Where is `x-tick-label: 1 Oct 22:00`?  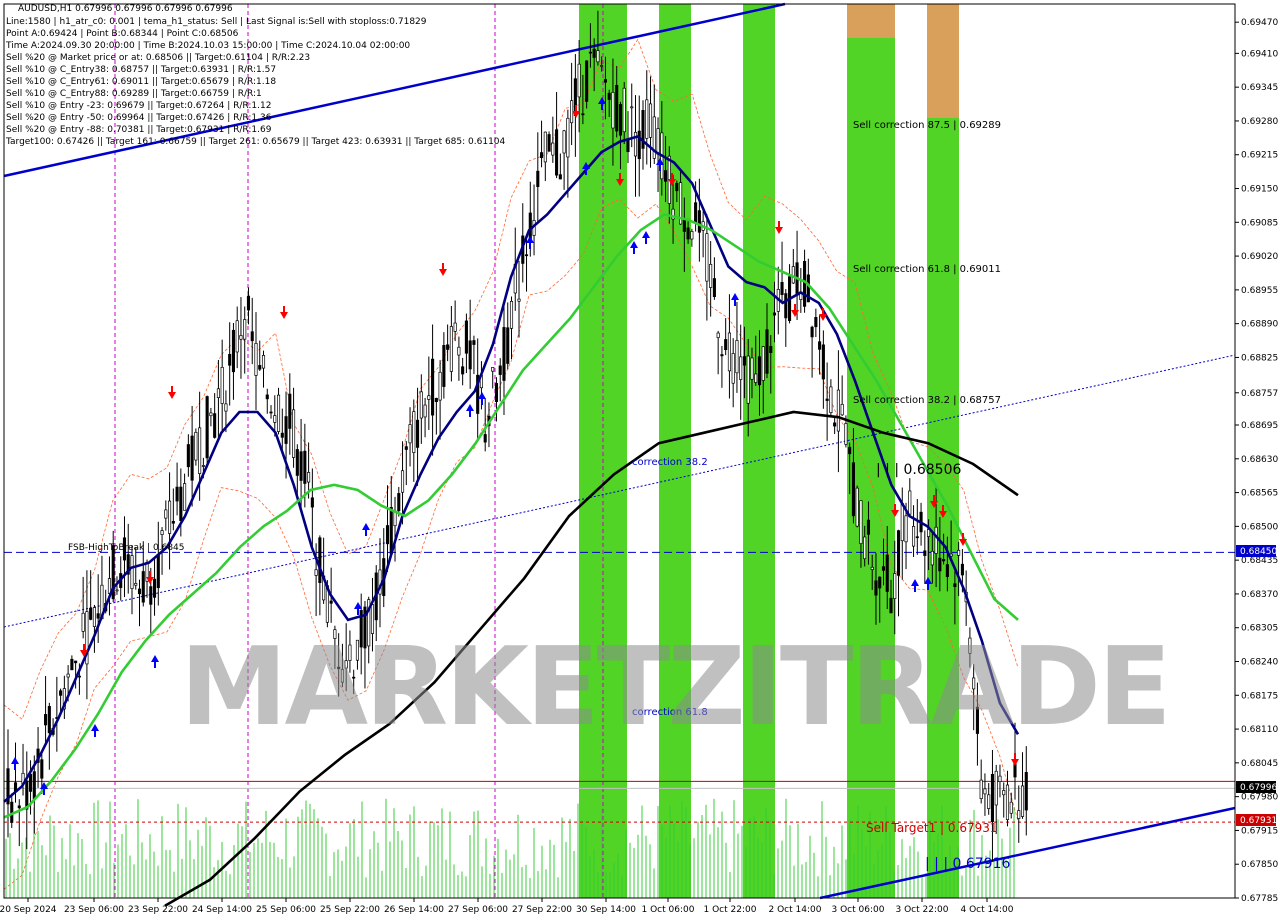
x-tick-label: 1 Oct 22:00 is located at coordinates (730, 910).